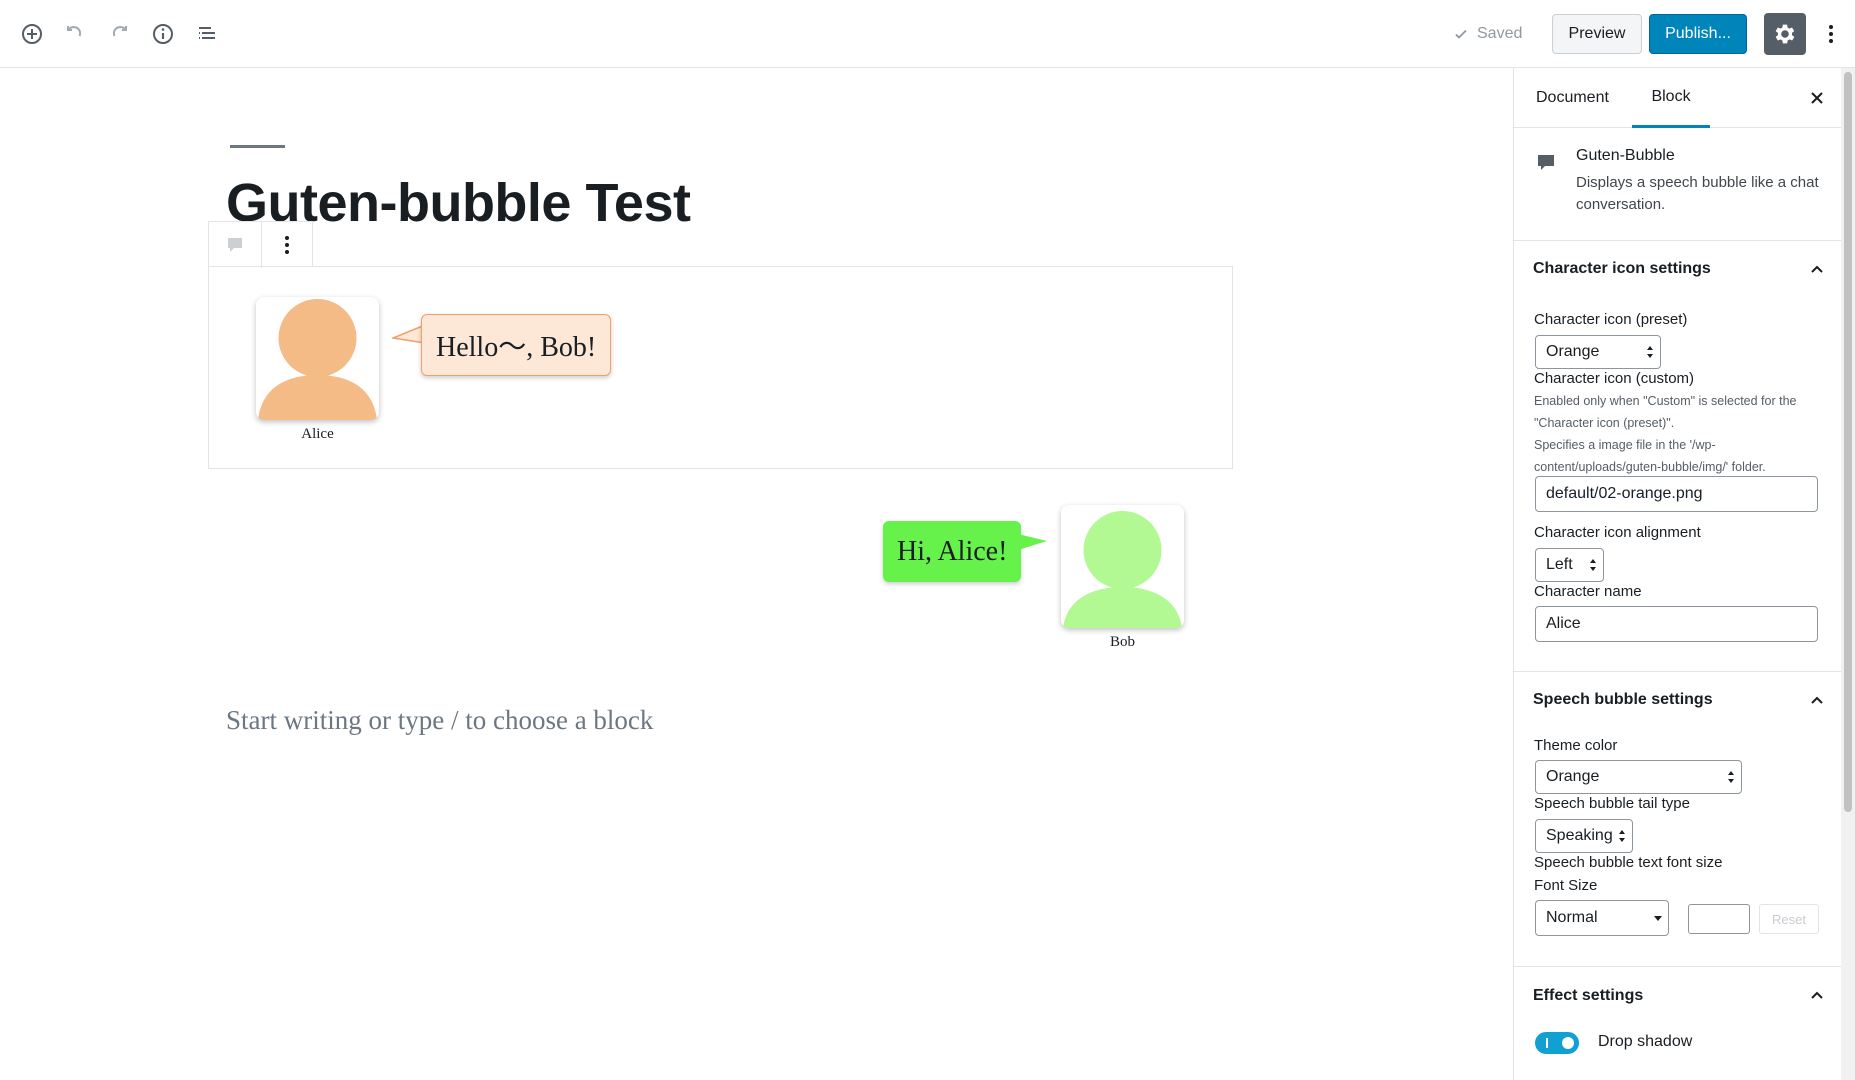  What do you see at coordinates (1658, 918) in the screenshot?
I see `chevron-down-icon` at bounding box center [1658, 918].